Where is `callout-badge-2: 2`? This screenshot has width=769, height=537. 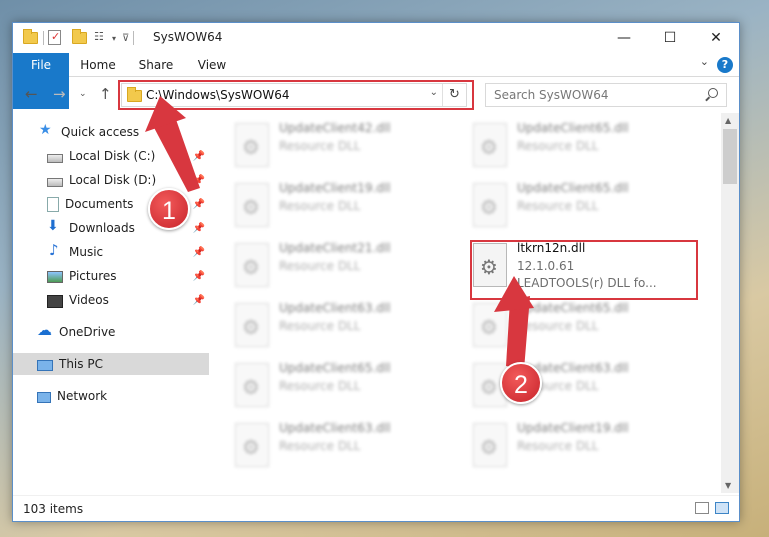 callout-badge-2: 2 is located at coordinates (521, 383).